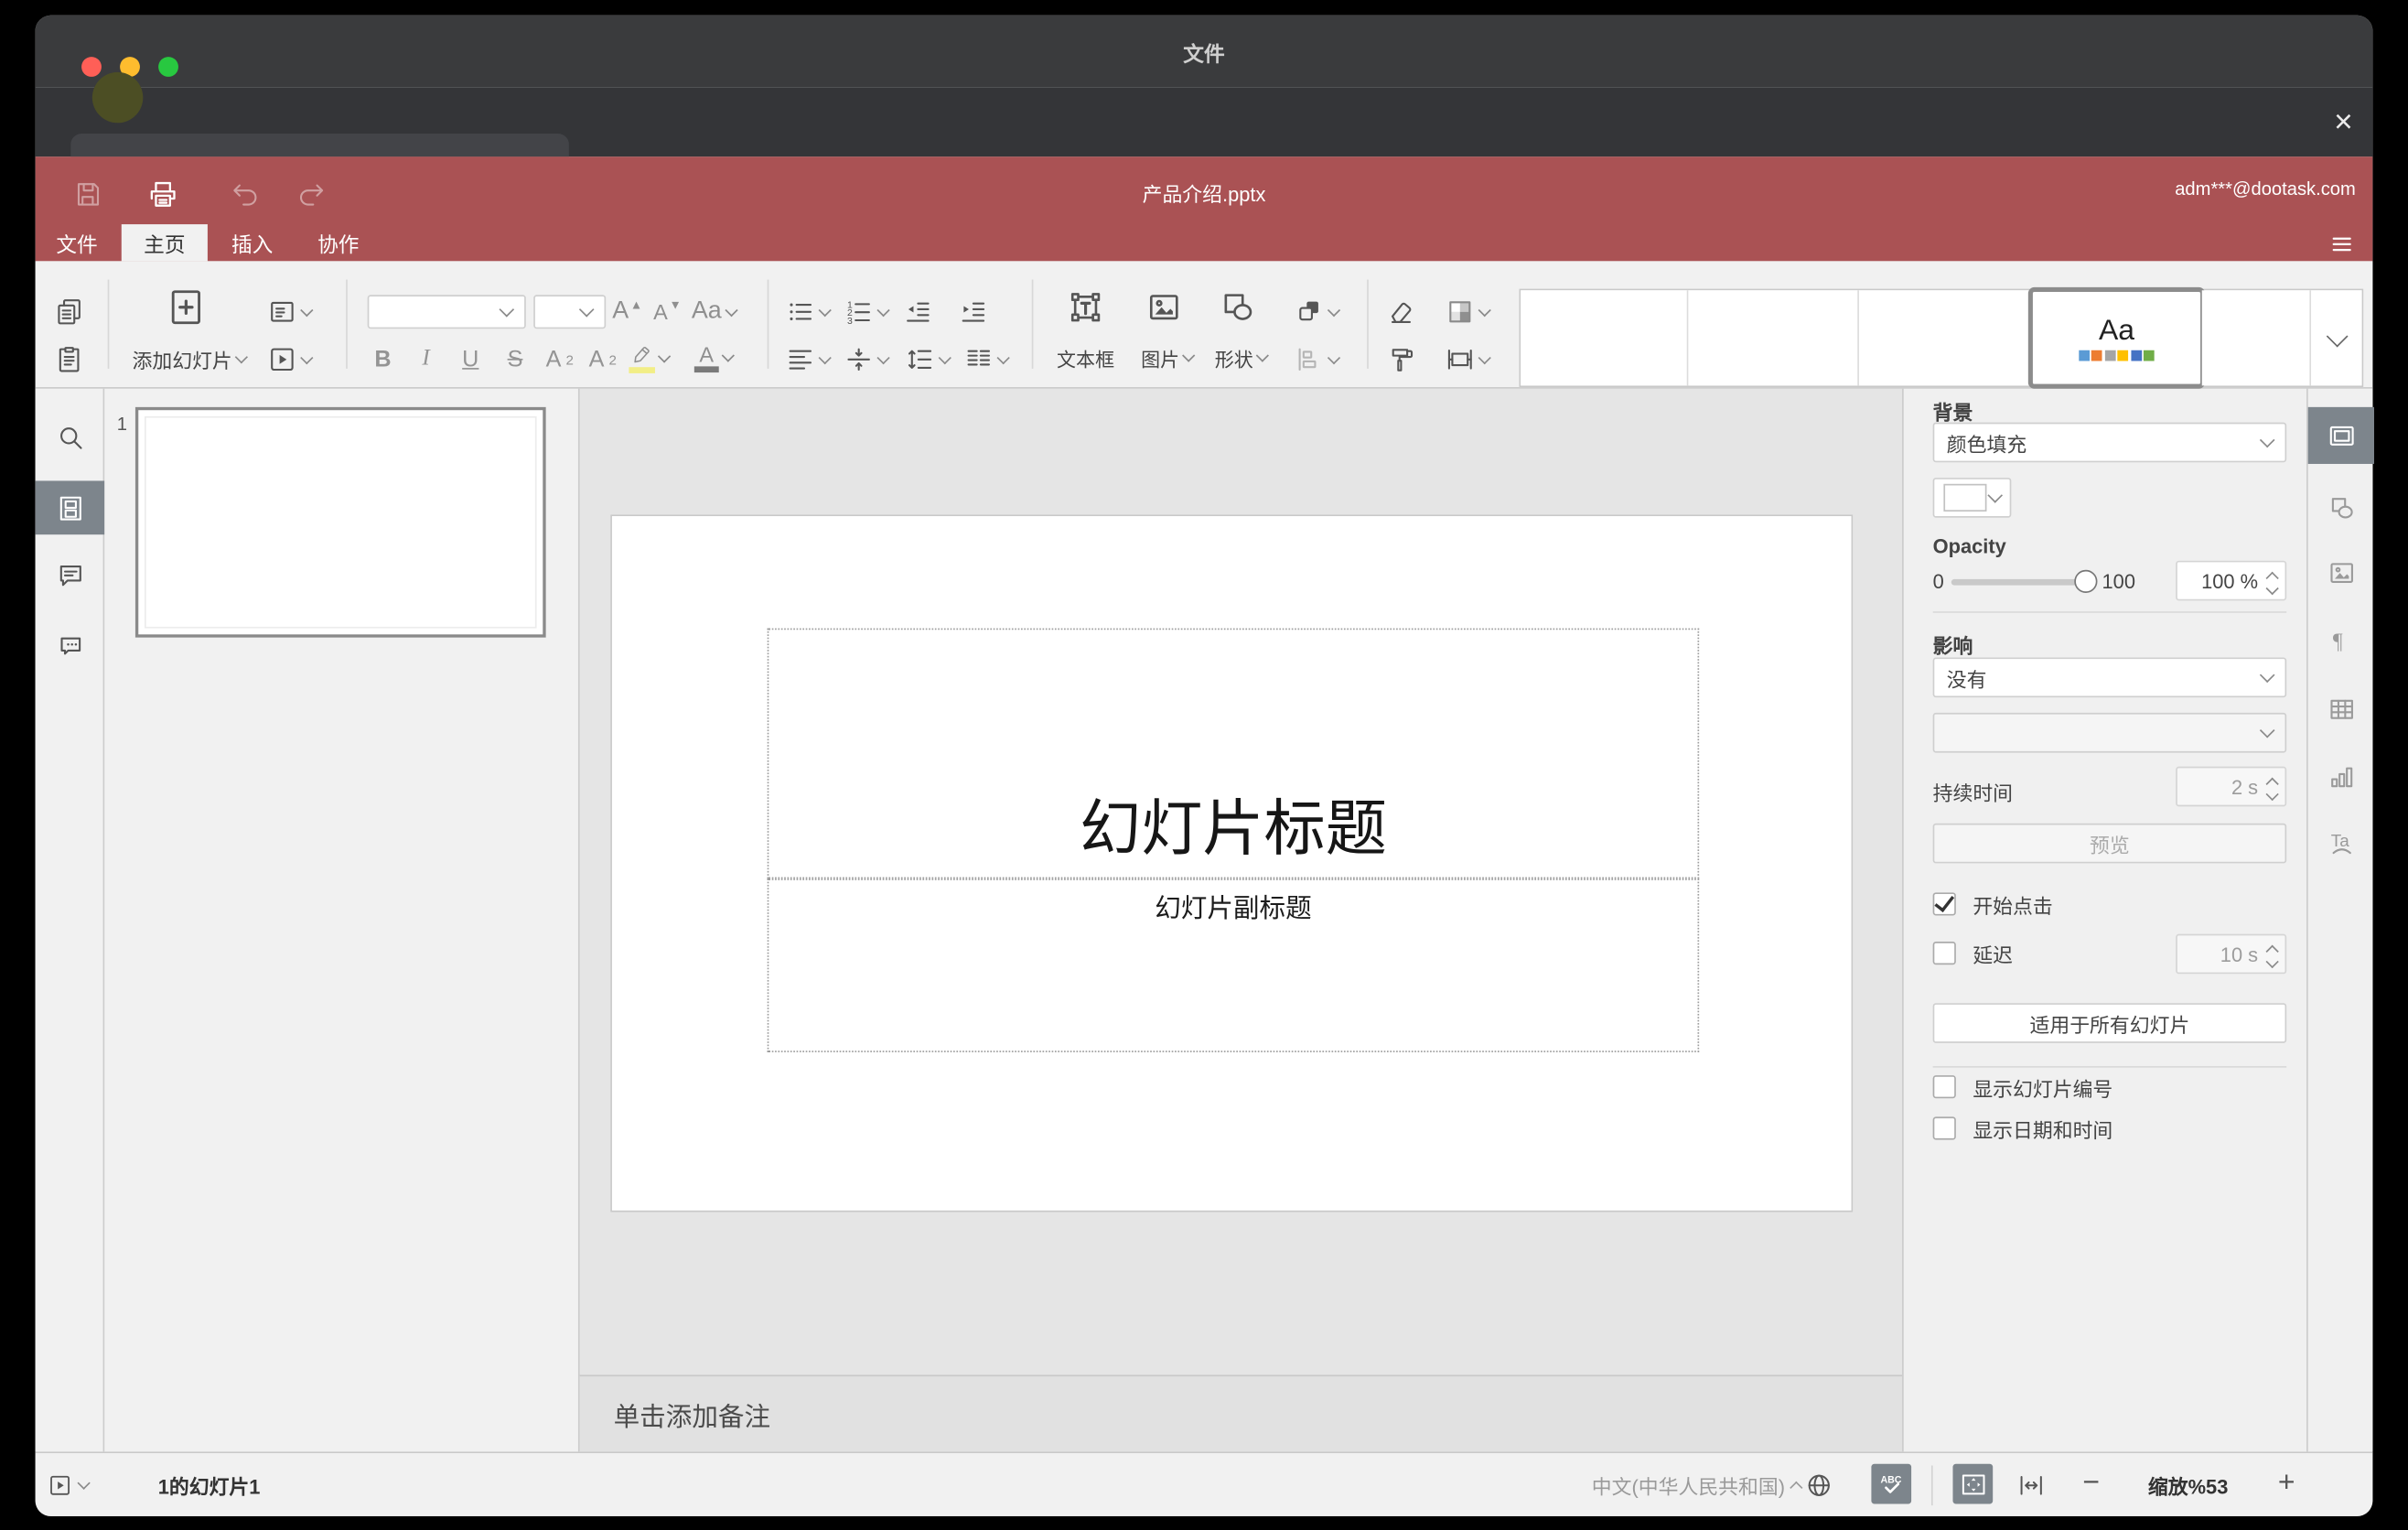 The width and height of the screenshot is (2408, 1530). What do you see at coordinates (186, 307) in the screenshot?
I see `add-slide-button` at bounding box center [186, 307].